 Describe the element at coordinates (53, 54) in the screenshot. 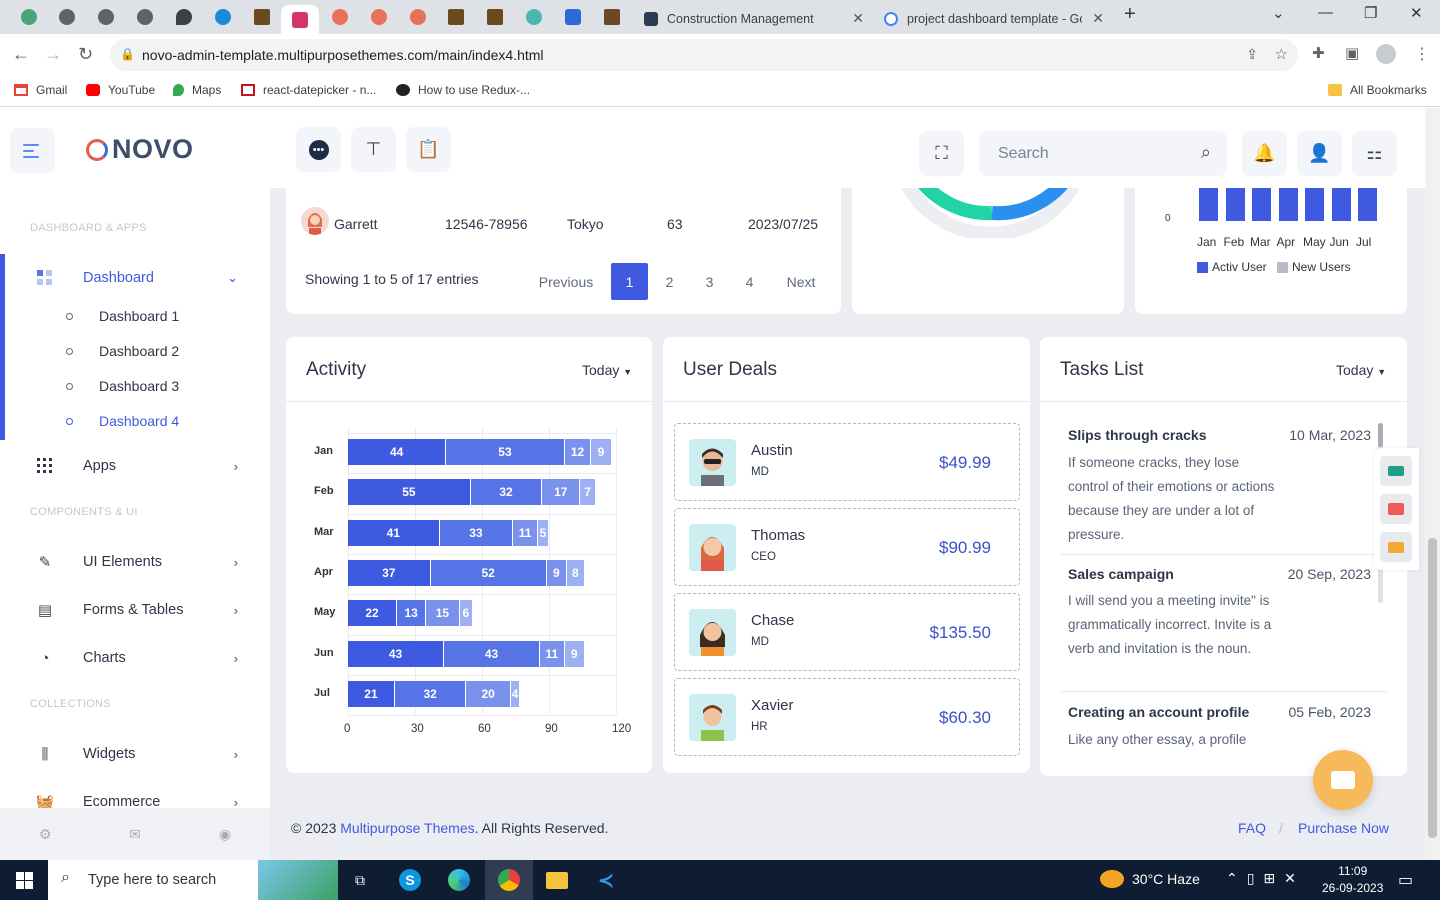

I see `forward-icon: →` at that location.